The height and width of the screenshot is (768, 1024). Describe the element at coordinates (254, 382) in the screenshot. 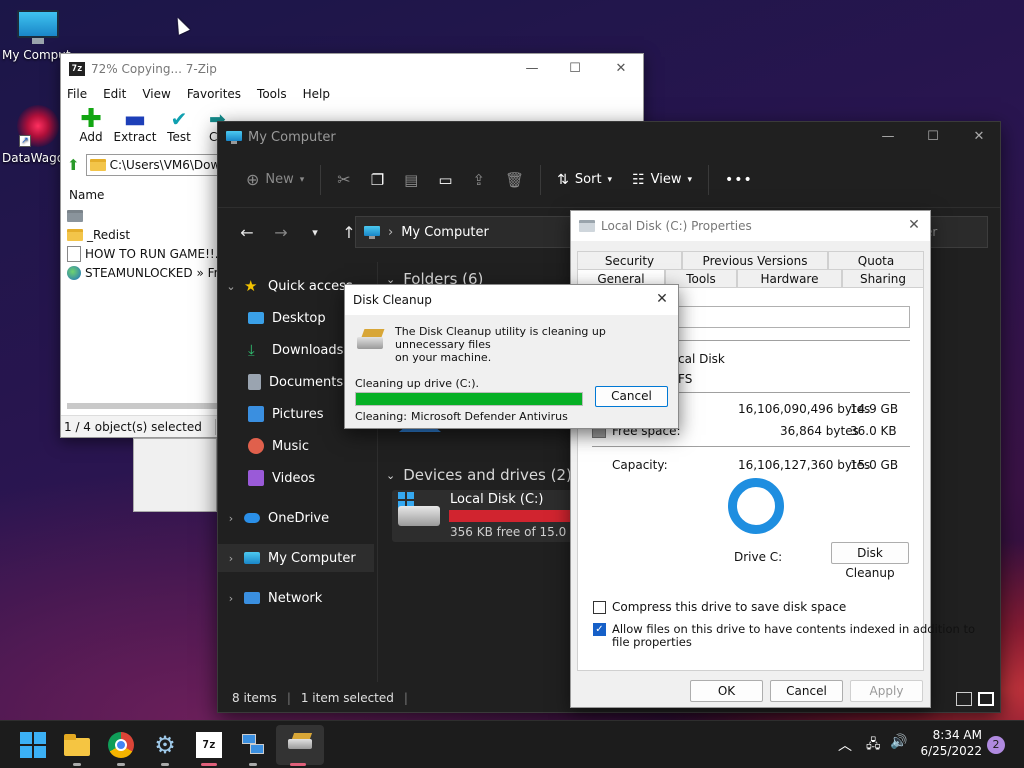

I see `document-icon` at that location.